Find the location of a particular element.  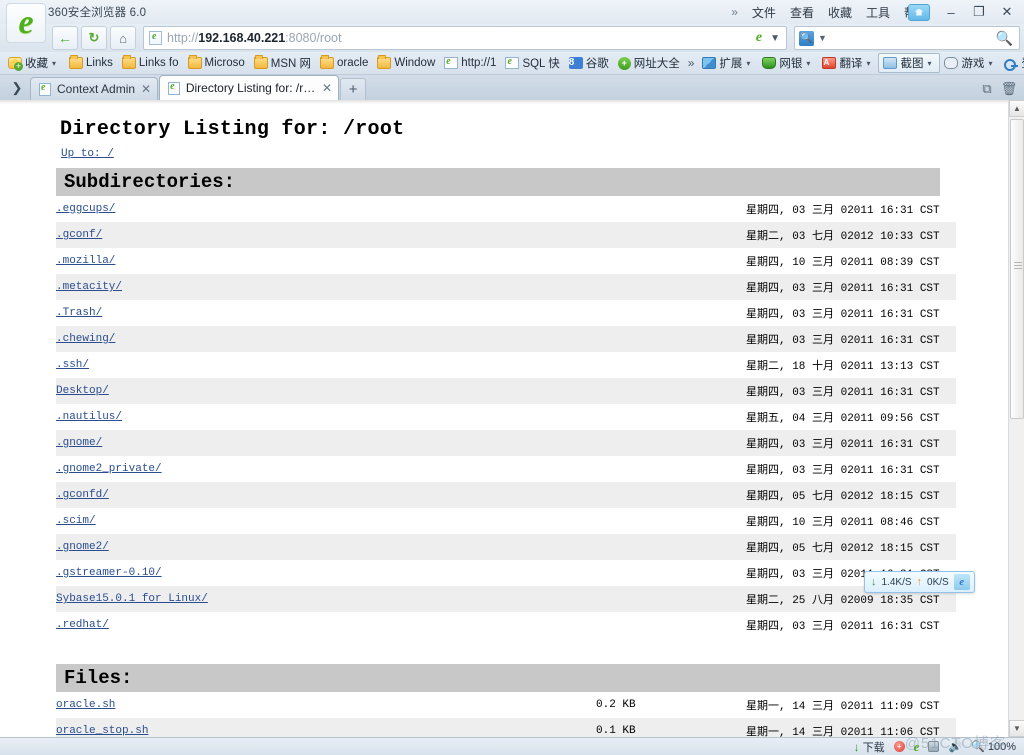

downloads-status: ↓ 下载 is located at coordinates (869, 747).